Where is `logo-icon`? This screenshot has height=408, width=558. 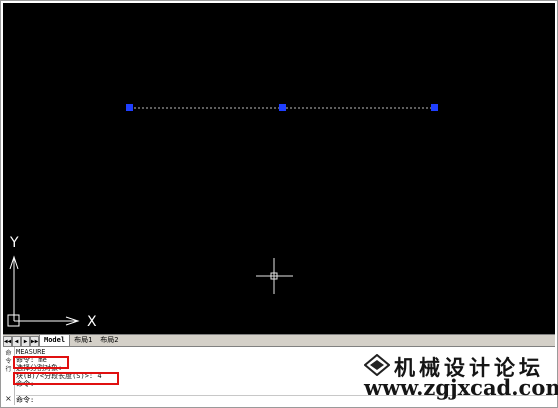
logo-icon is located at coordinates (377, 365).